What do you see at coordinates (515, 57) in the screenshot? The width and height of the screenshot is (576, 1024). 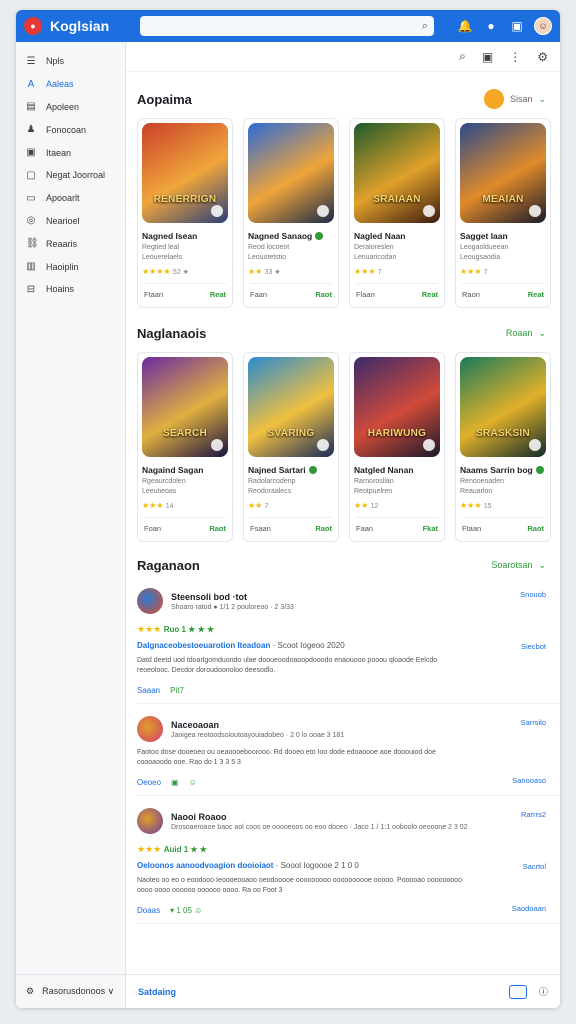 I see `more-icon: ⋮` at bounding box center [515, 57].